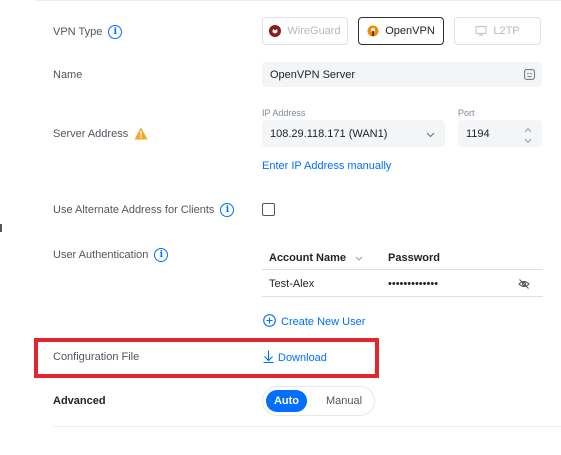  I want to click on enter-ip-manually-link: Enter IP Address manually, so click(326, 166).